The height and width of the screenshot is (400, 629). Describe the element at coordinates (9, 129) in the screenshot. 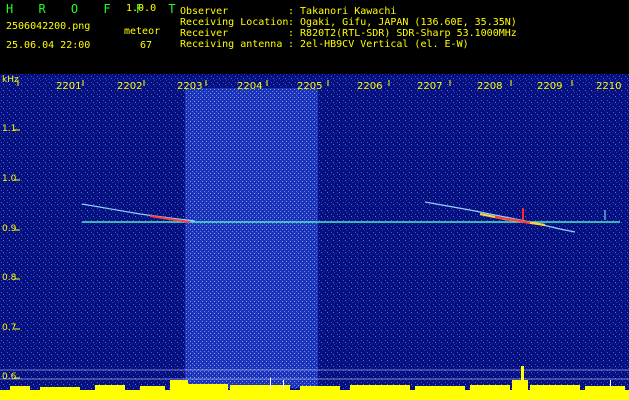

I see `y-tick-label: 1.1` at that location.